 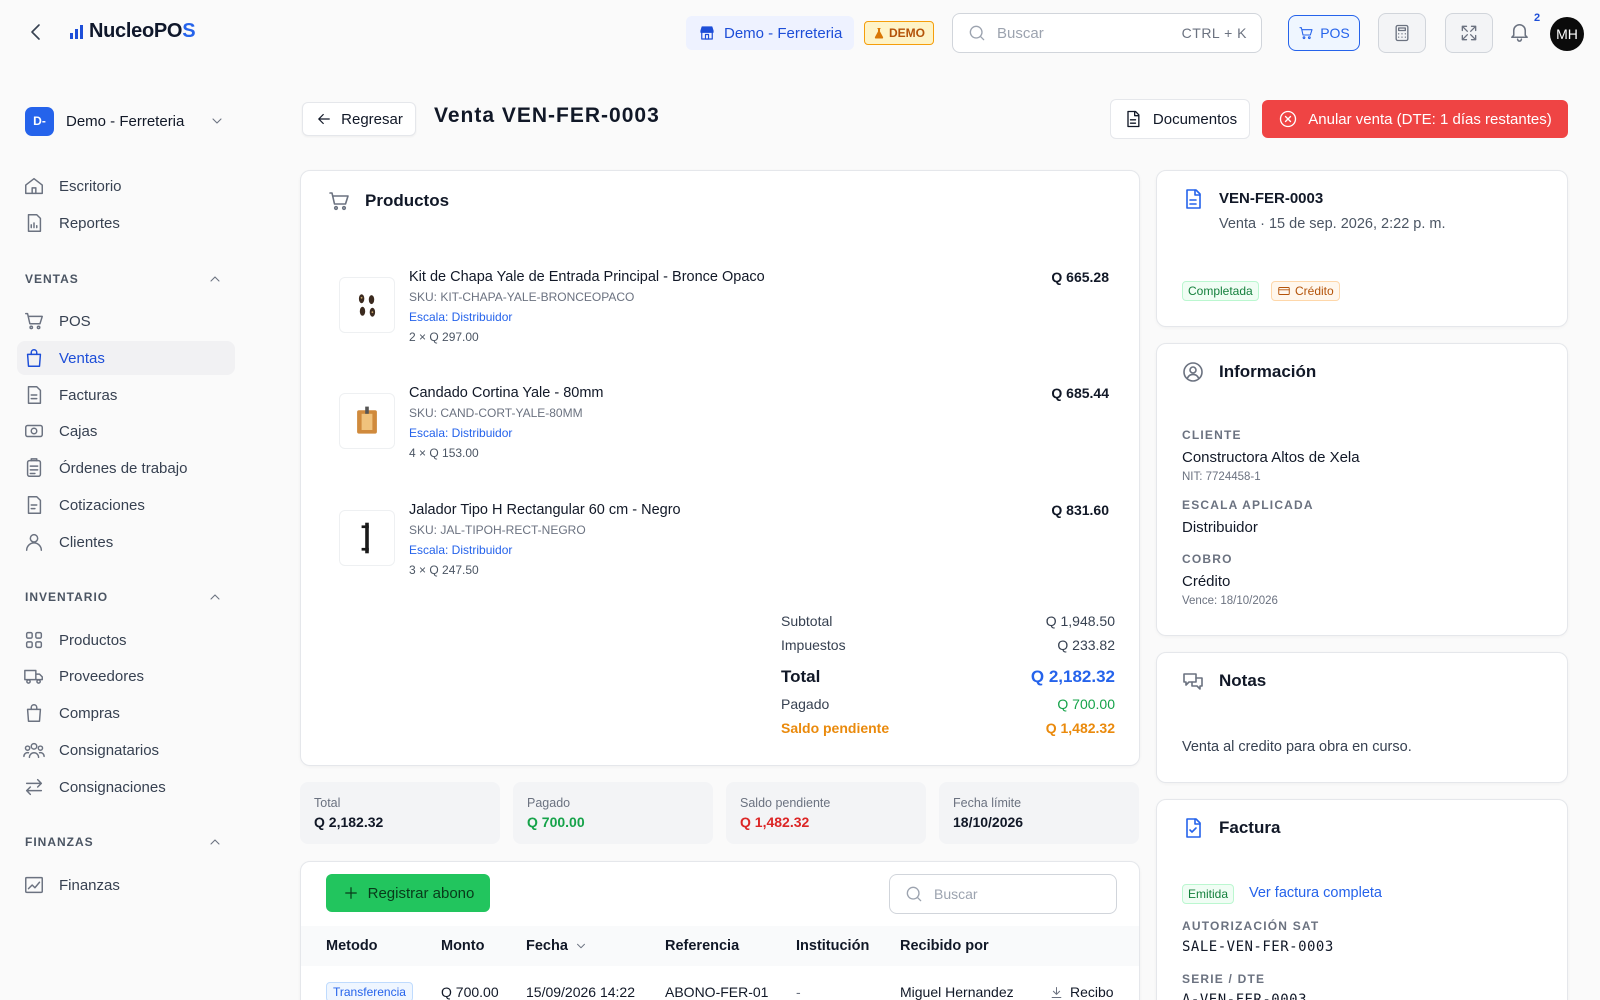 I want to click on column-header-label: Fecha, so click(x=547, y=946).